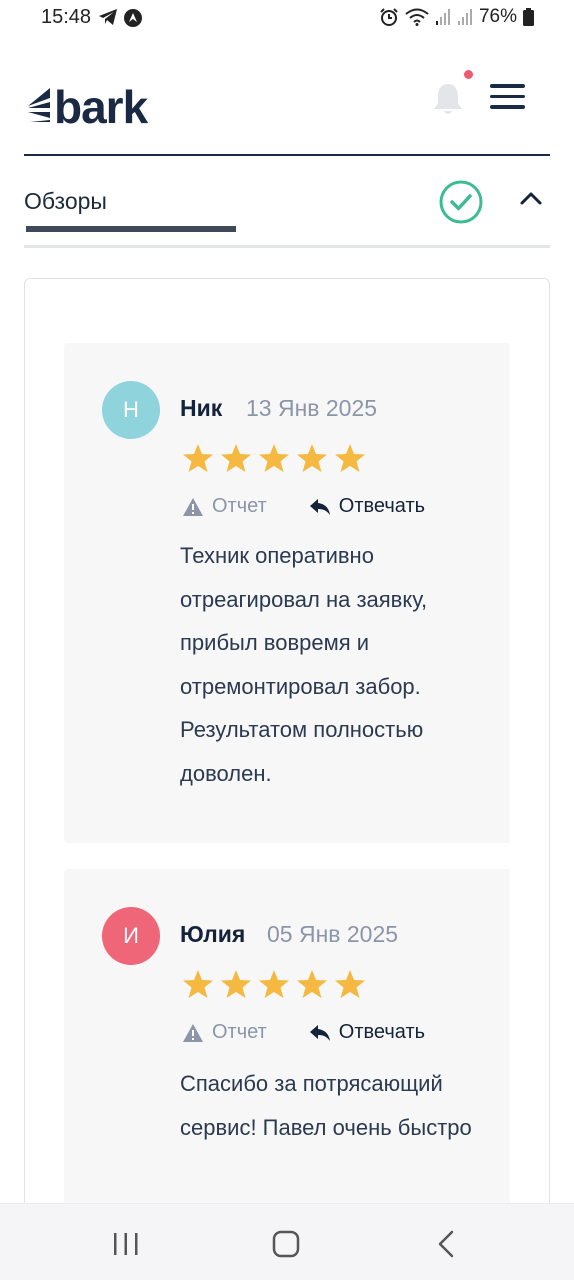  What do you see at coordinates (531, 200) in the screenshot?
I see `chevron-up-icon` at bounding box center [531, 200].